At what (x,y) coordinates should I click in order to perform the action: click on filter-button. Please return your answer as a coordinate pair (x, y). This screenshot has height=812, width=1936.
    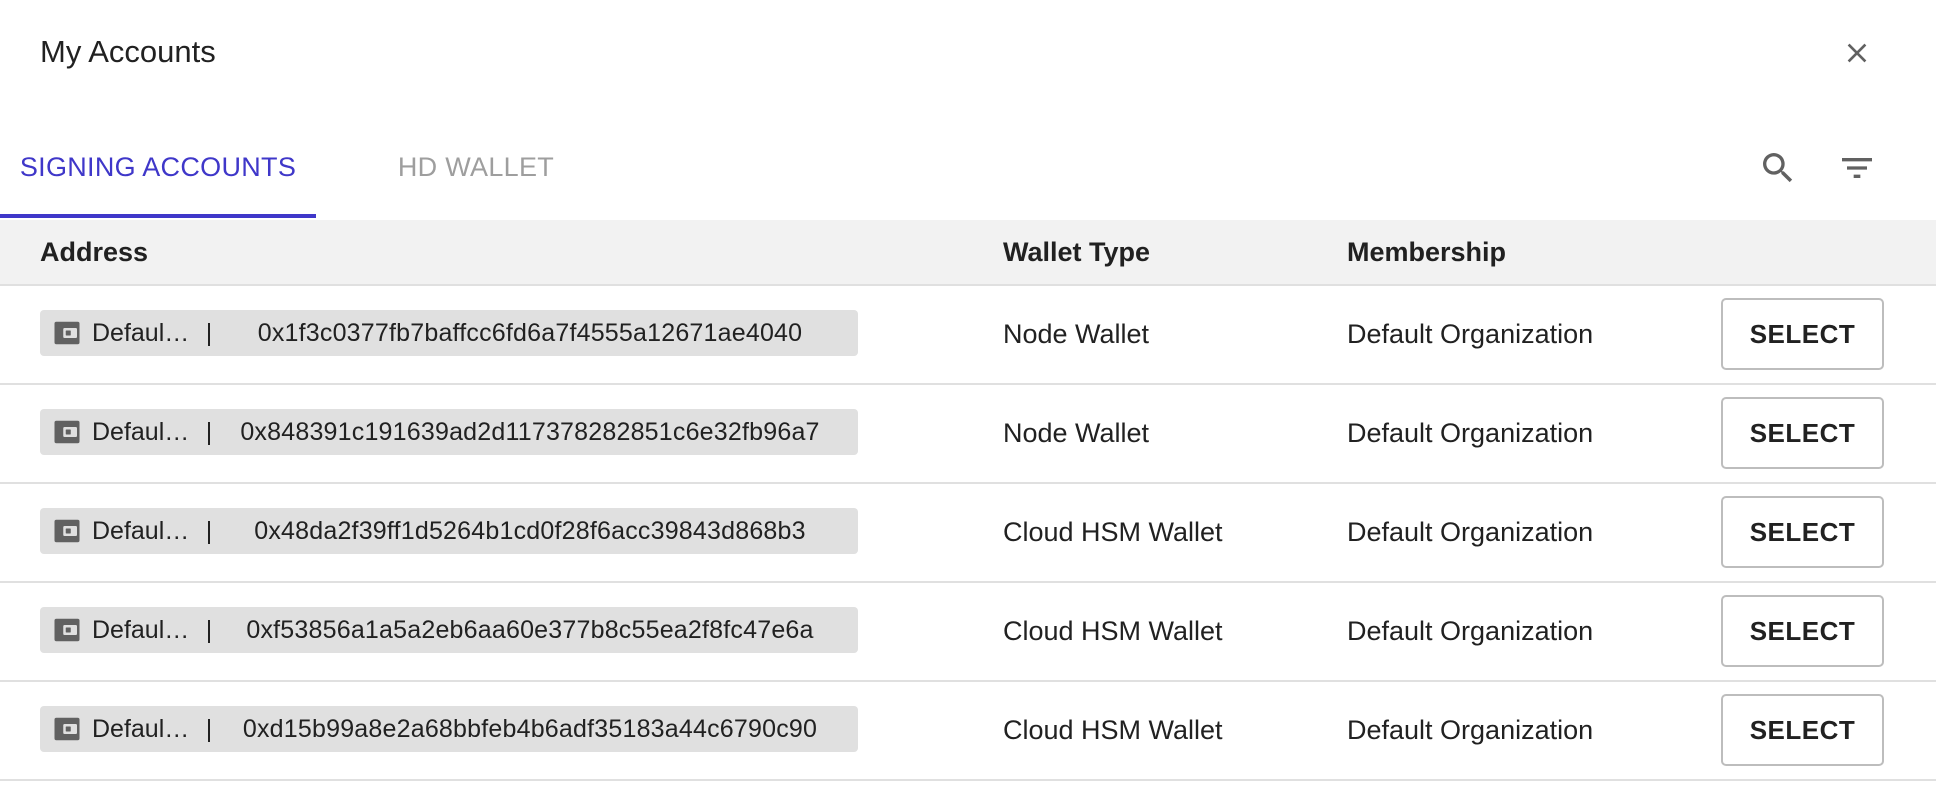
    Looking at the image, I should click on (1857, 168).